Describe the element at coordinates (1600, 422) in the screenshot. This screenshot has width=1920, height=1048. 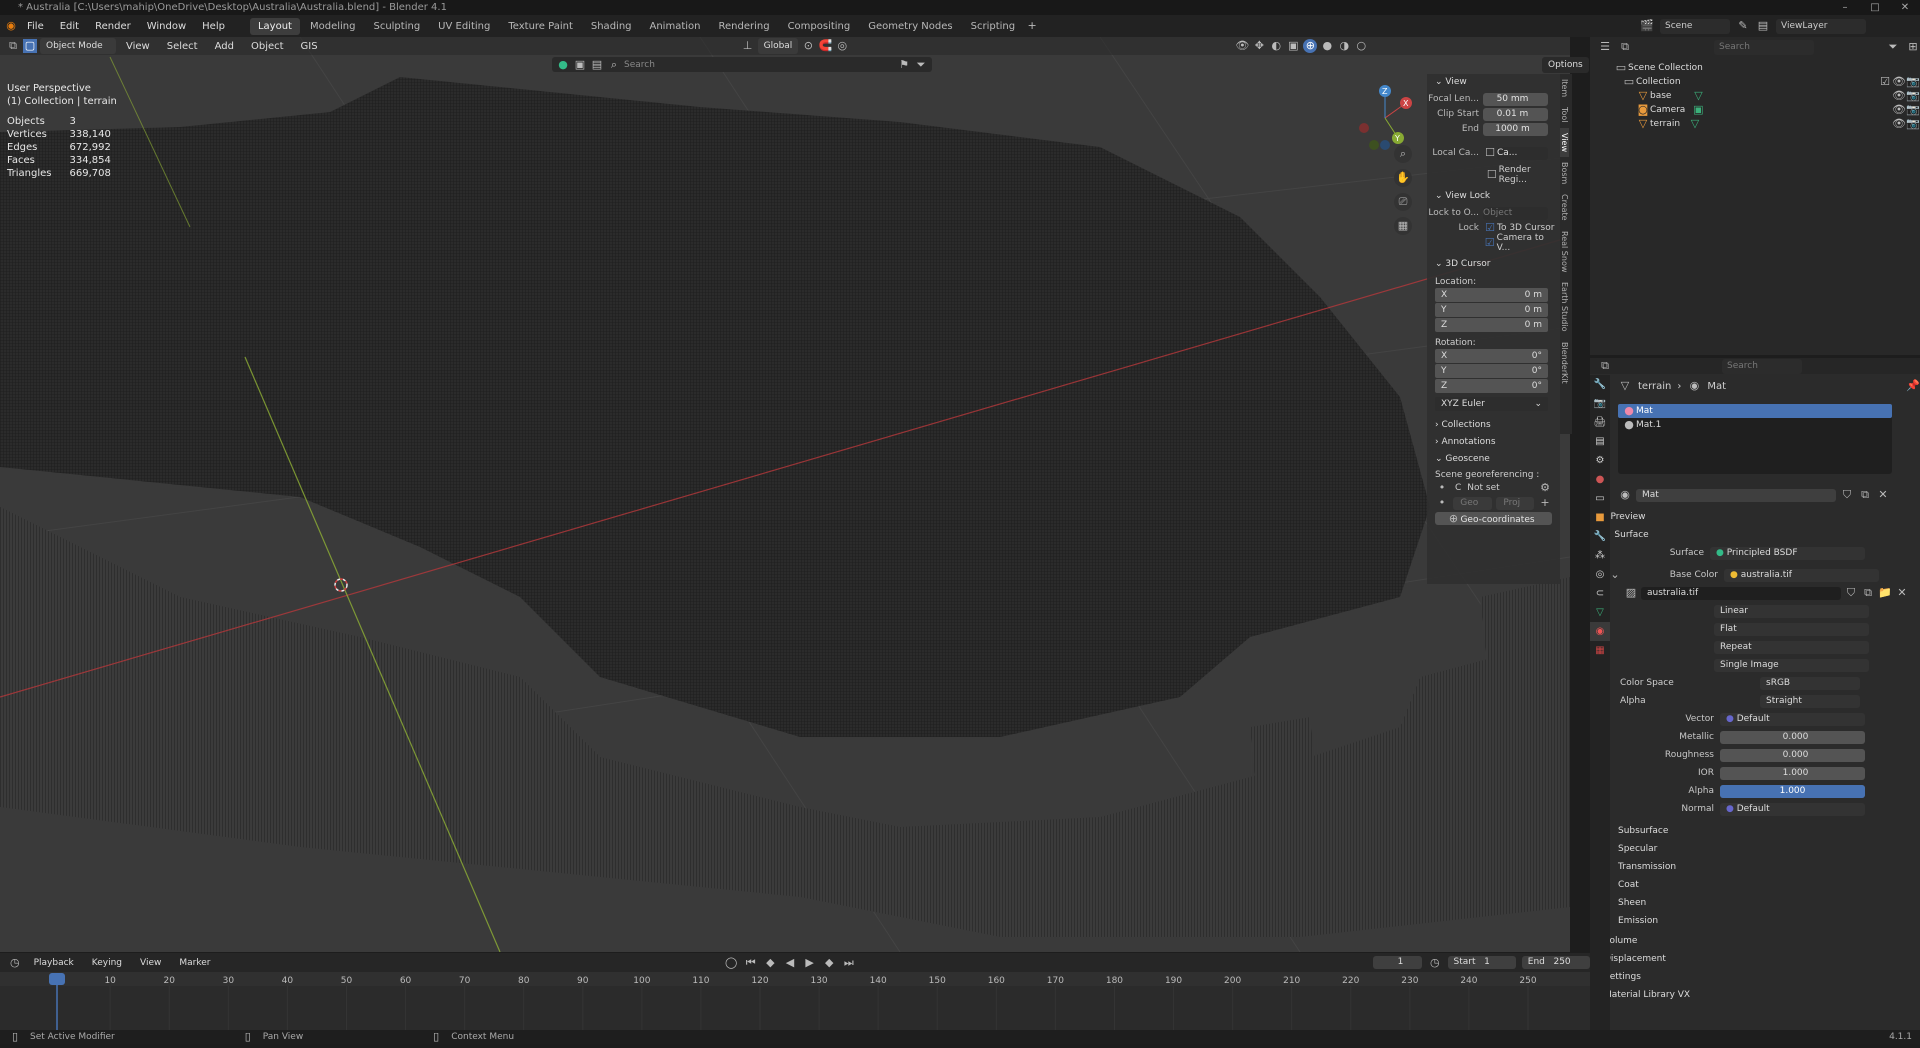
I see `output-tab-icon: 🖨` at that location.